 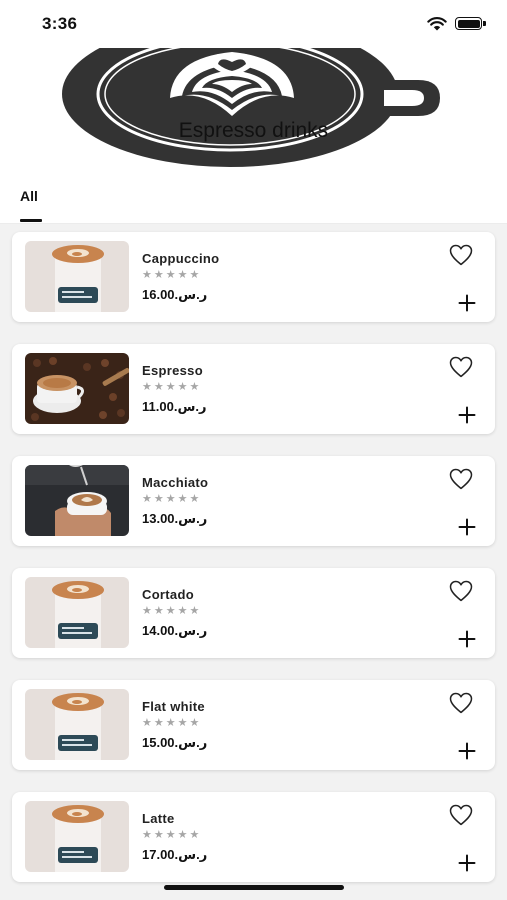 What do you see at coordinates (175, 854) in the screenshot?
I see `product-price: ر.س.17.00` at bounding box center [175, 854].